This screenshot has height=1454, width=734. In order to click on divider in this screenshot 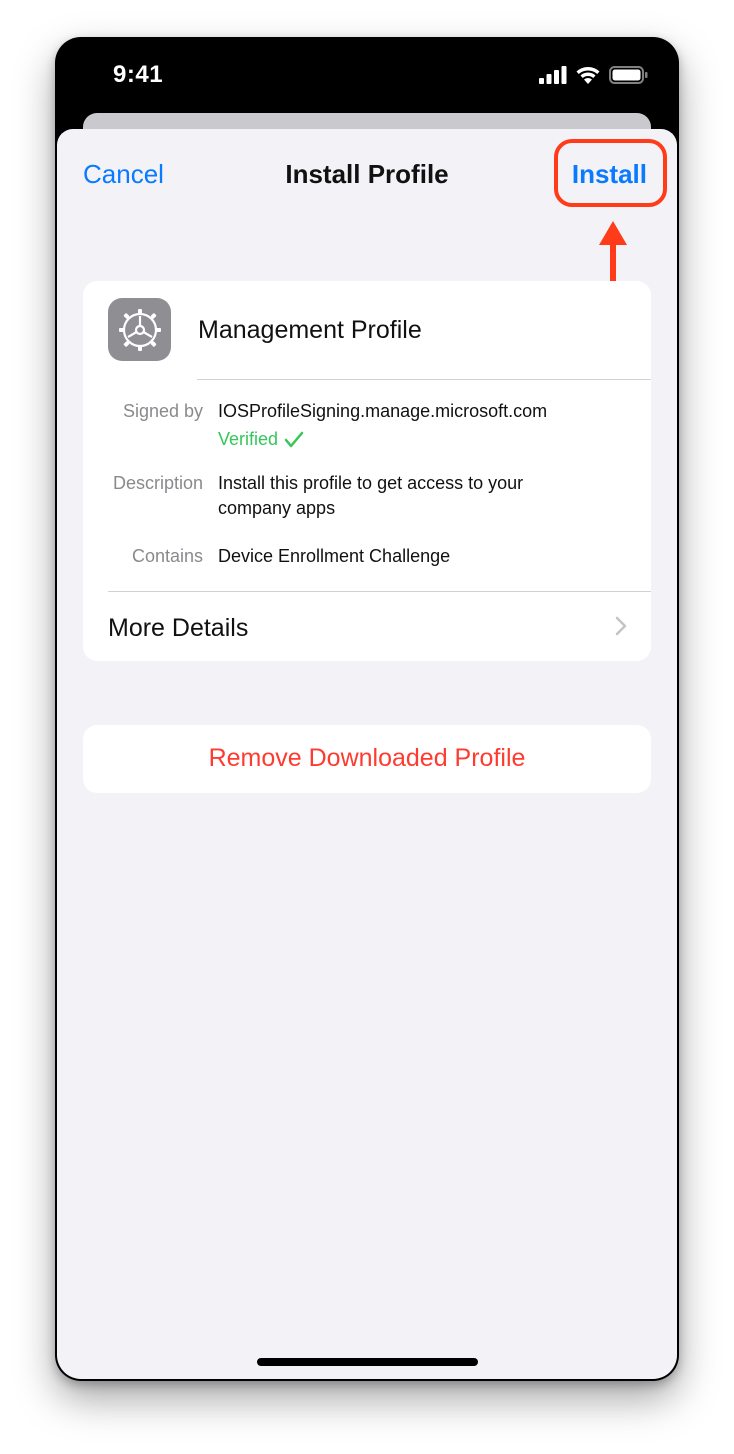, I will do `click(424, 379)`.